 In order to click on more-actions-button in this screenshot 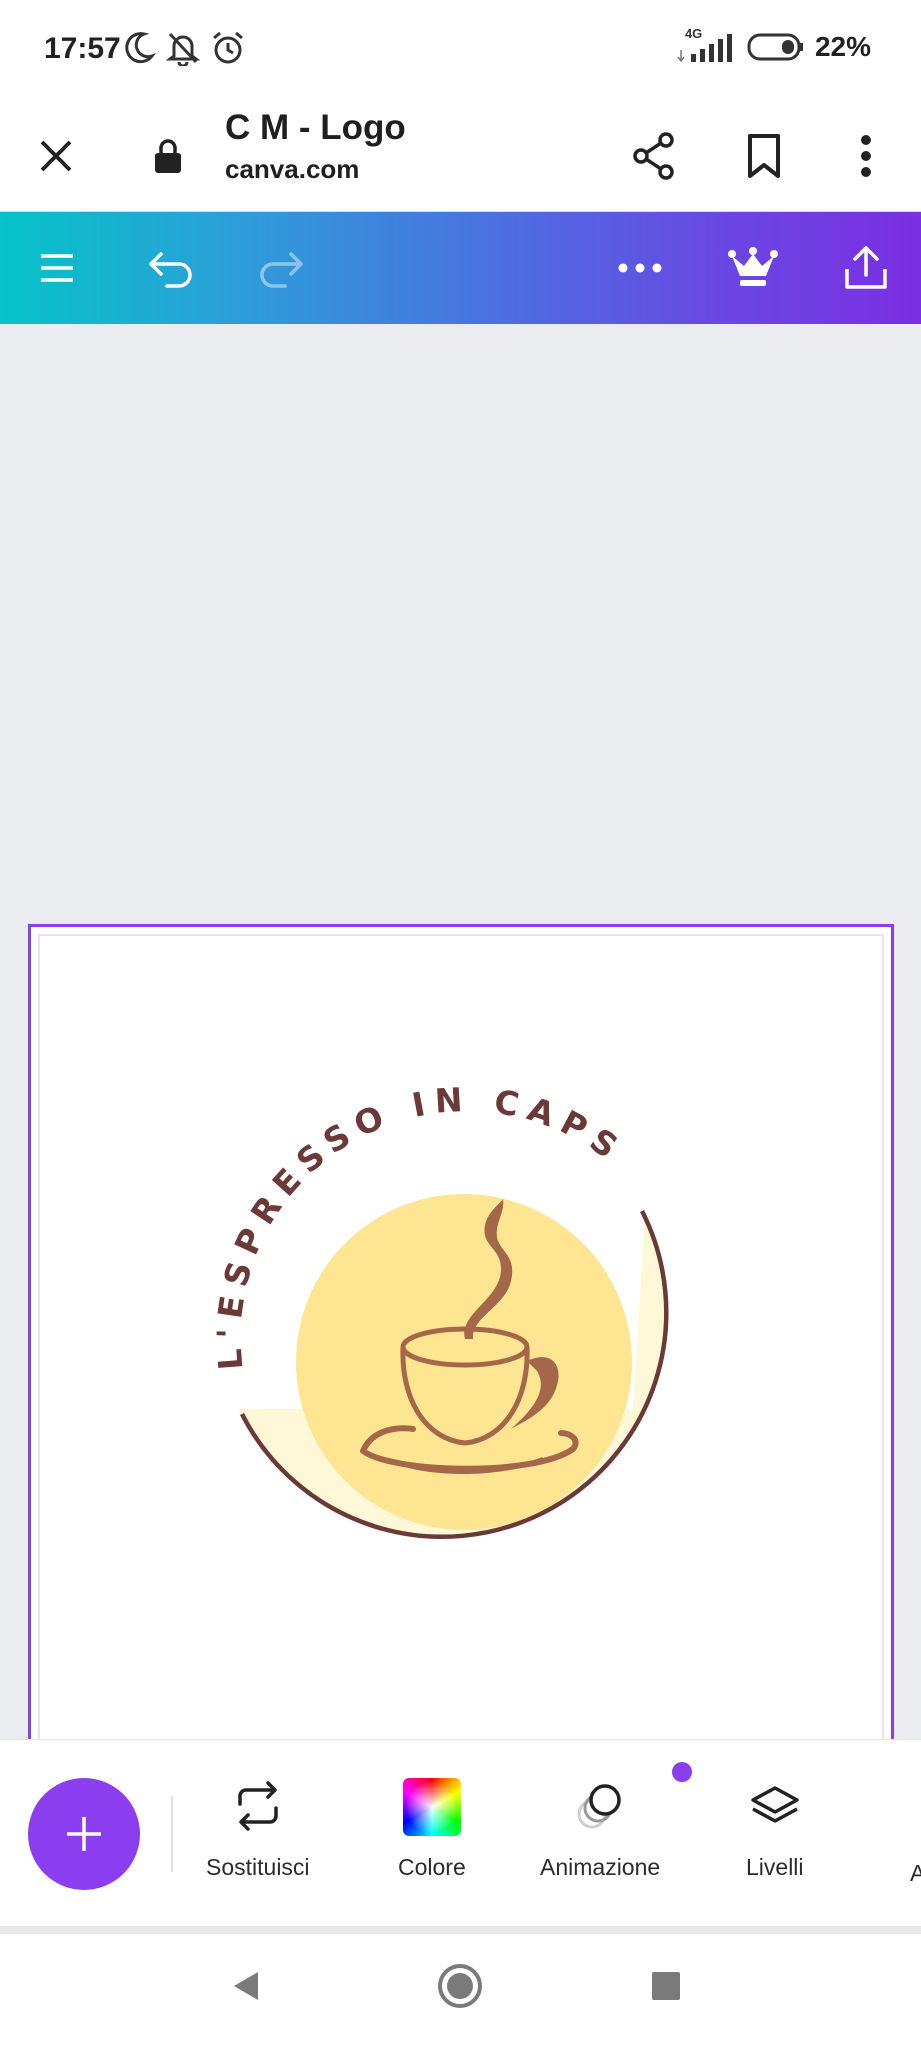, I will do `click(640, 268)`.